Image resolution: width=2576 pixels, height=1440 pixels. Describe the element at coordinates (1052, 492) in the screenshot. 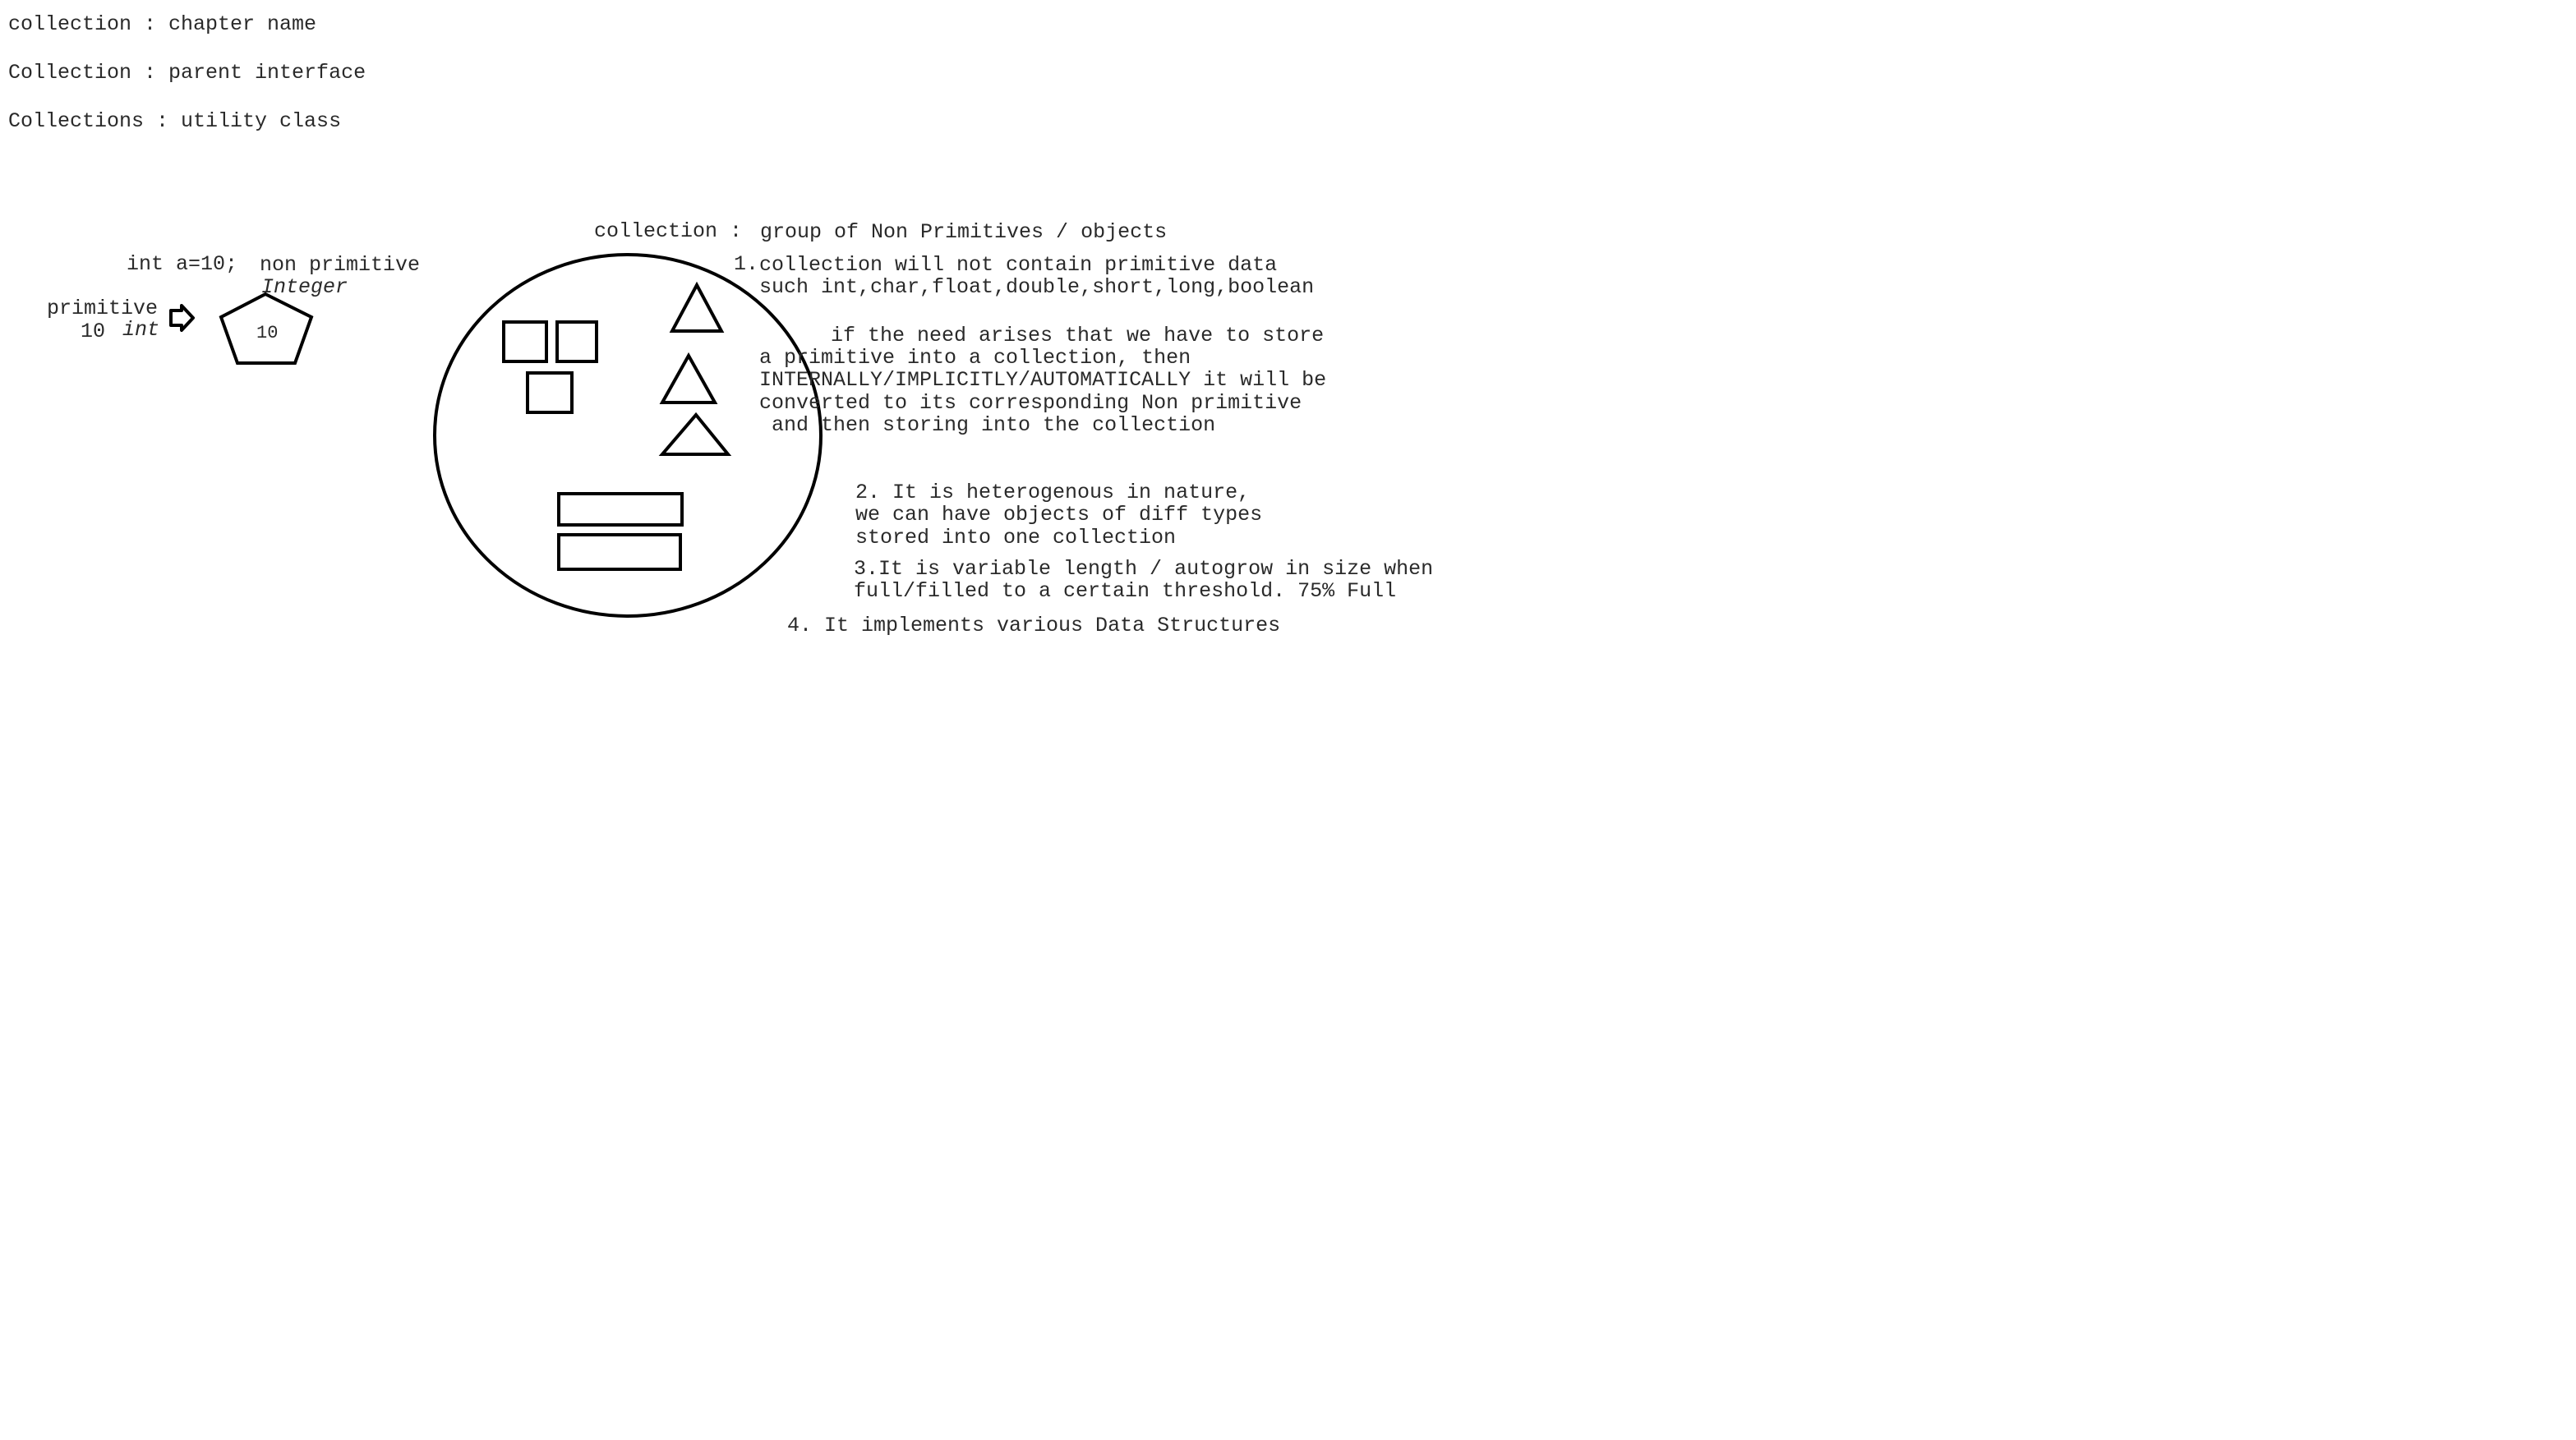

I see `point-2-line: 2. It is heterogenous in nature,` at that location.